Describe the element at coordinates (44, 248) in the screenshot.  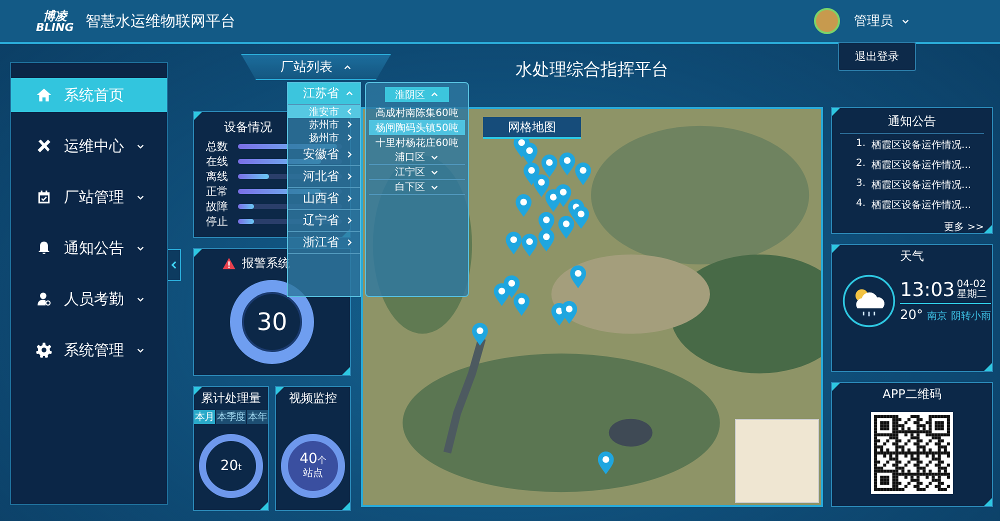
I see `bell-icon` at that location.